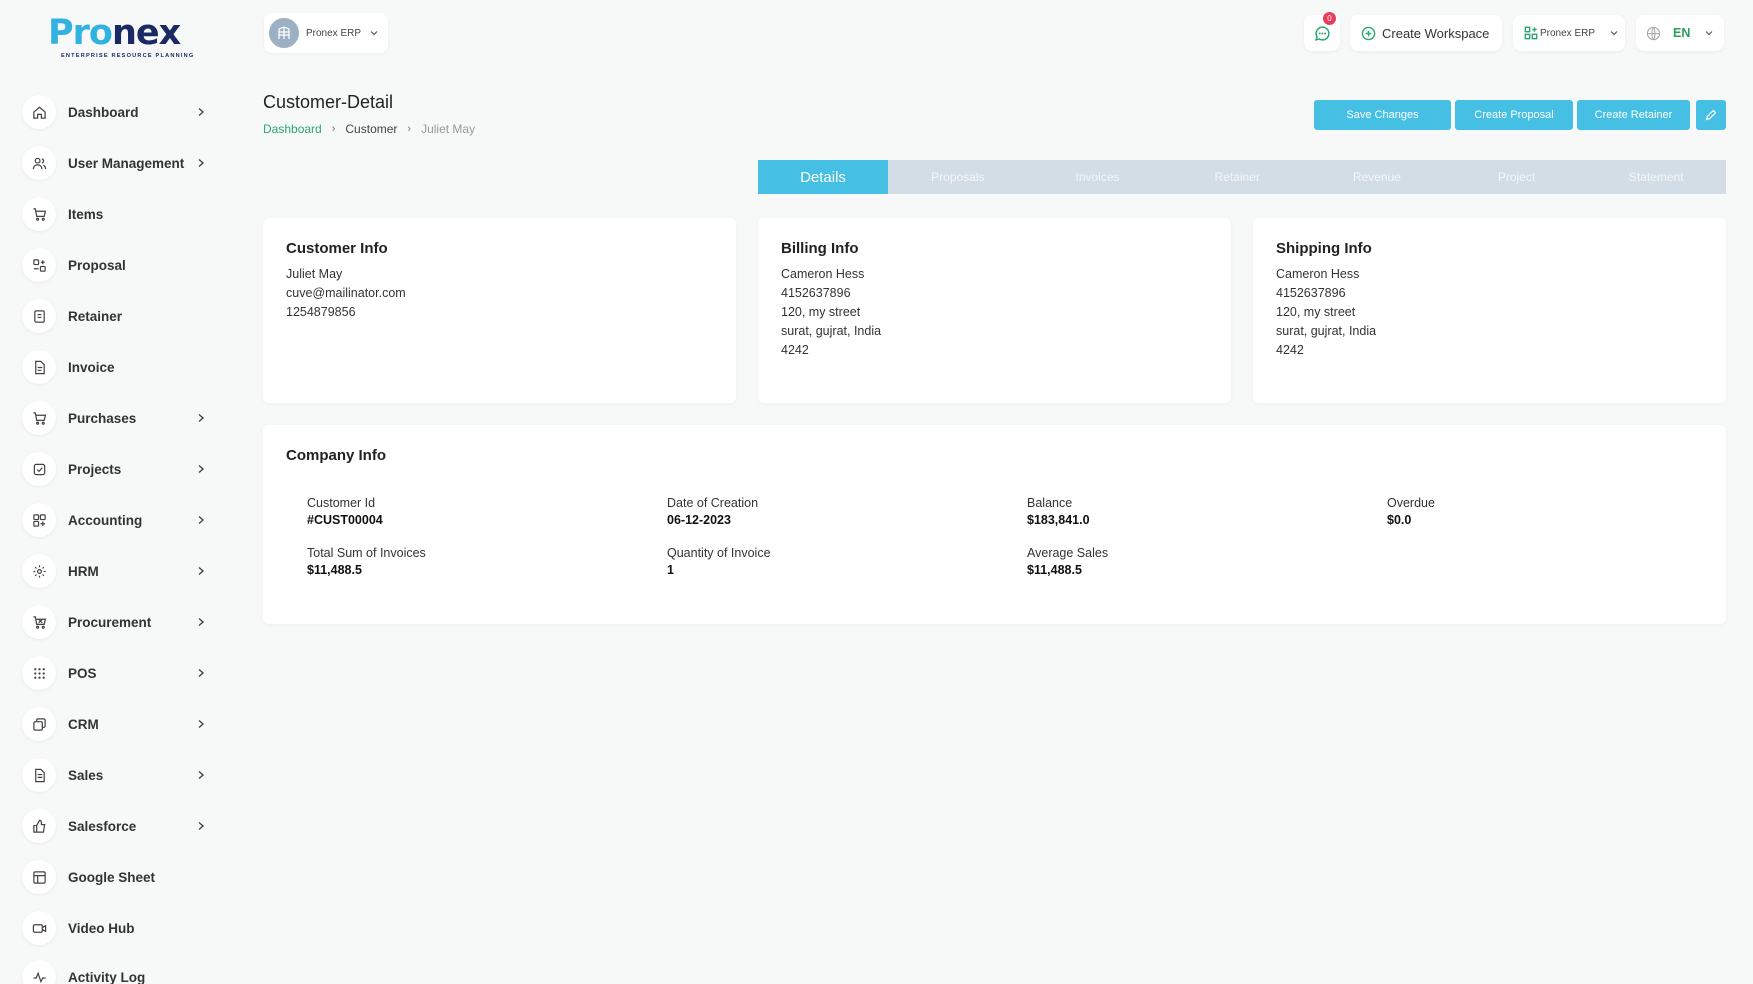 The height and width of the screenshot is (984, 1753). What do you see at coordinates (284, 33) in the screenshot?
I see `building-icon` at bounding box center [284, 33].